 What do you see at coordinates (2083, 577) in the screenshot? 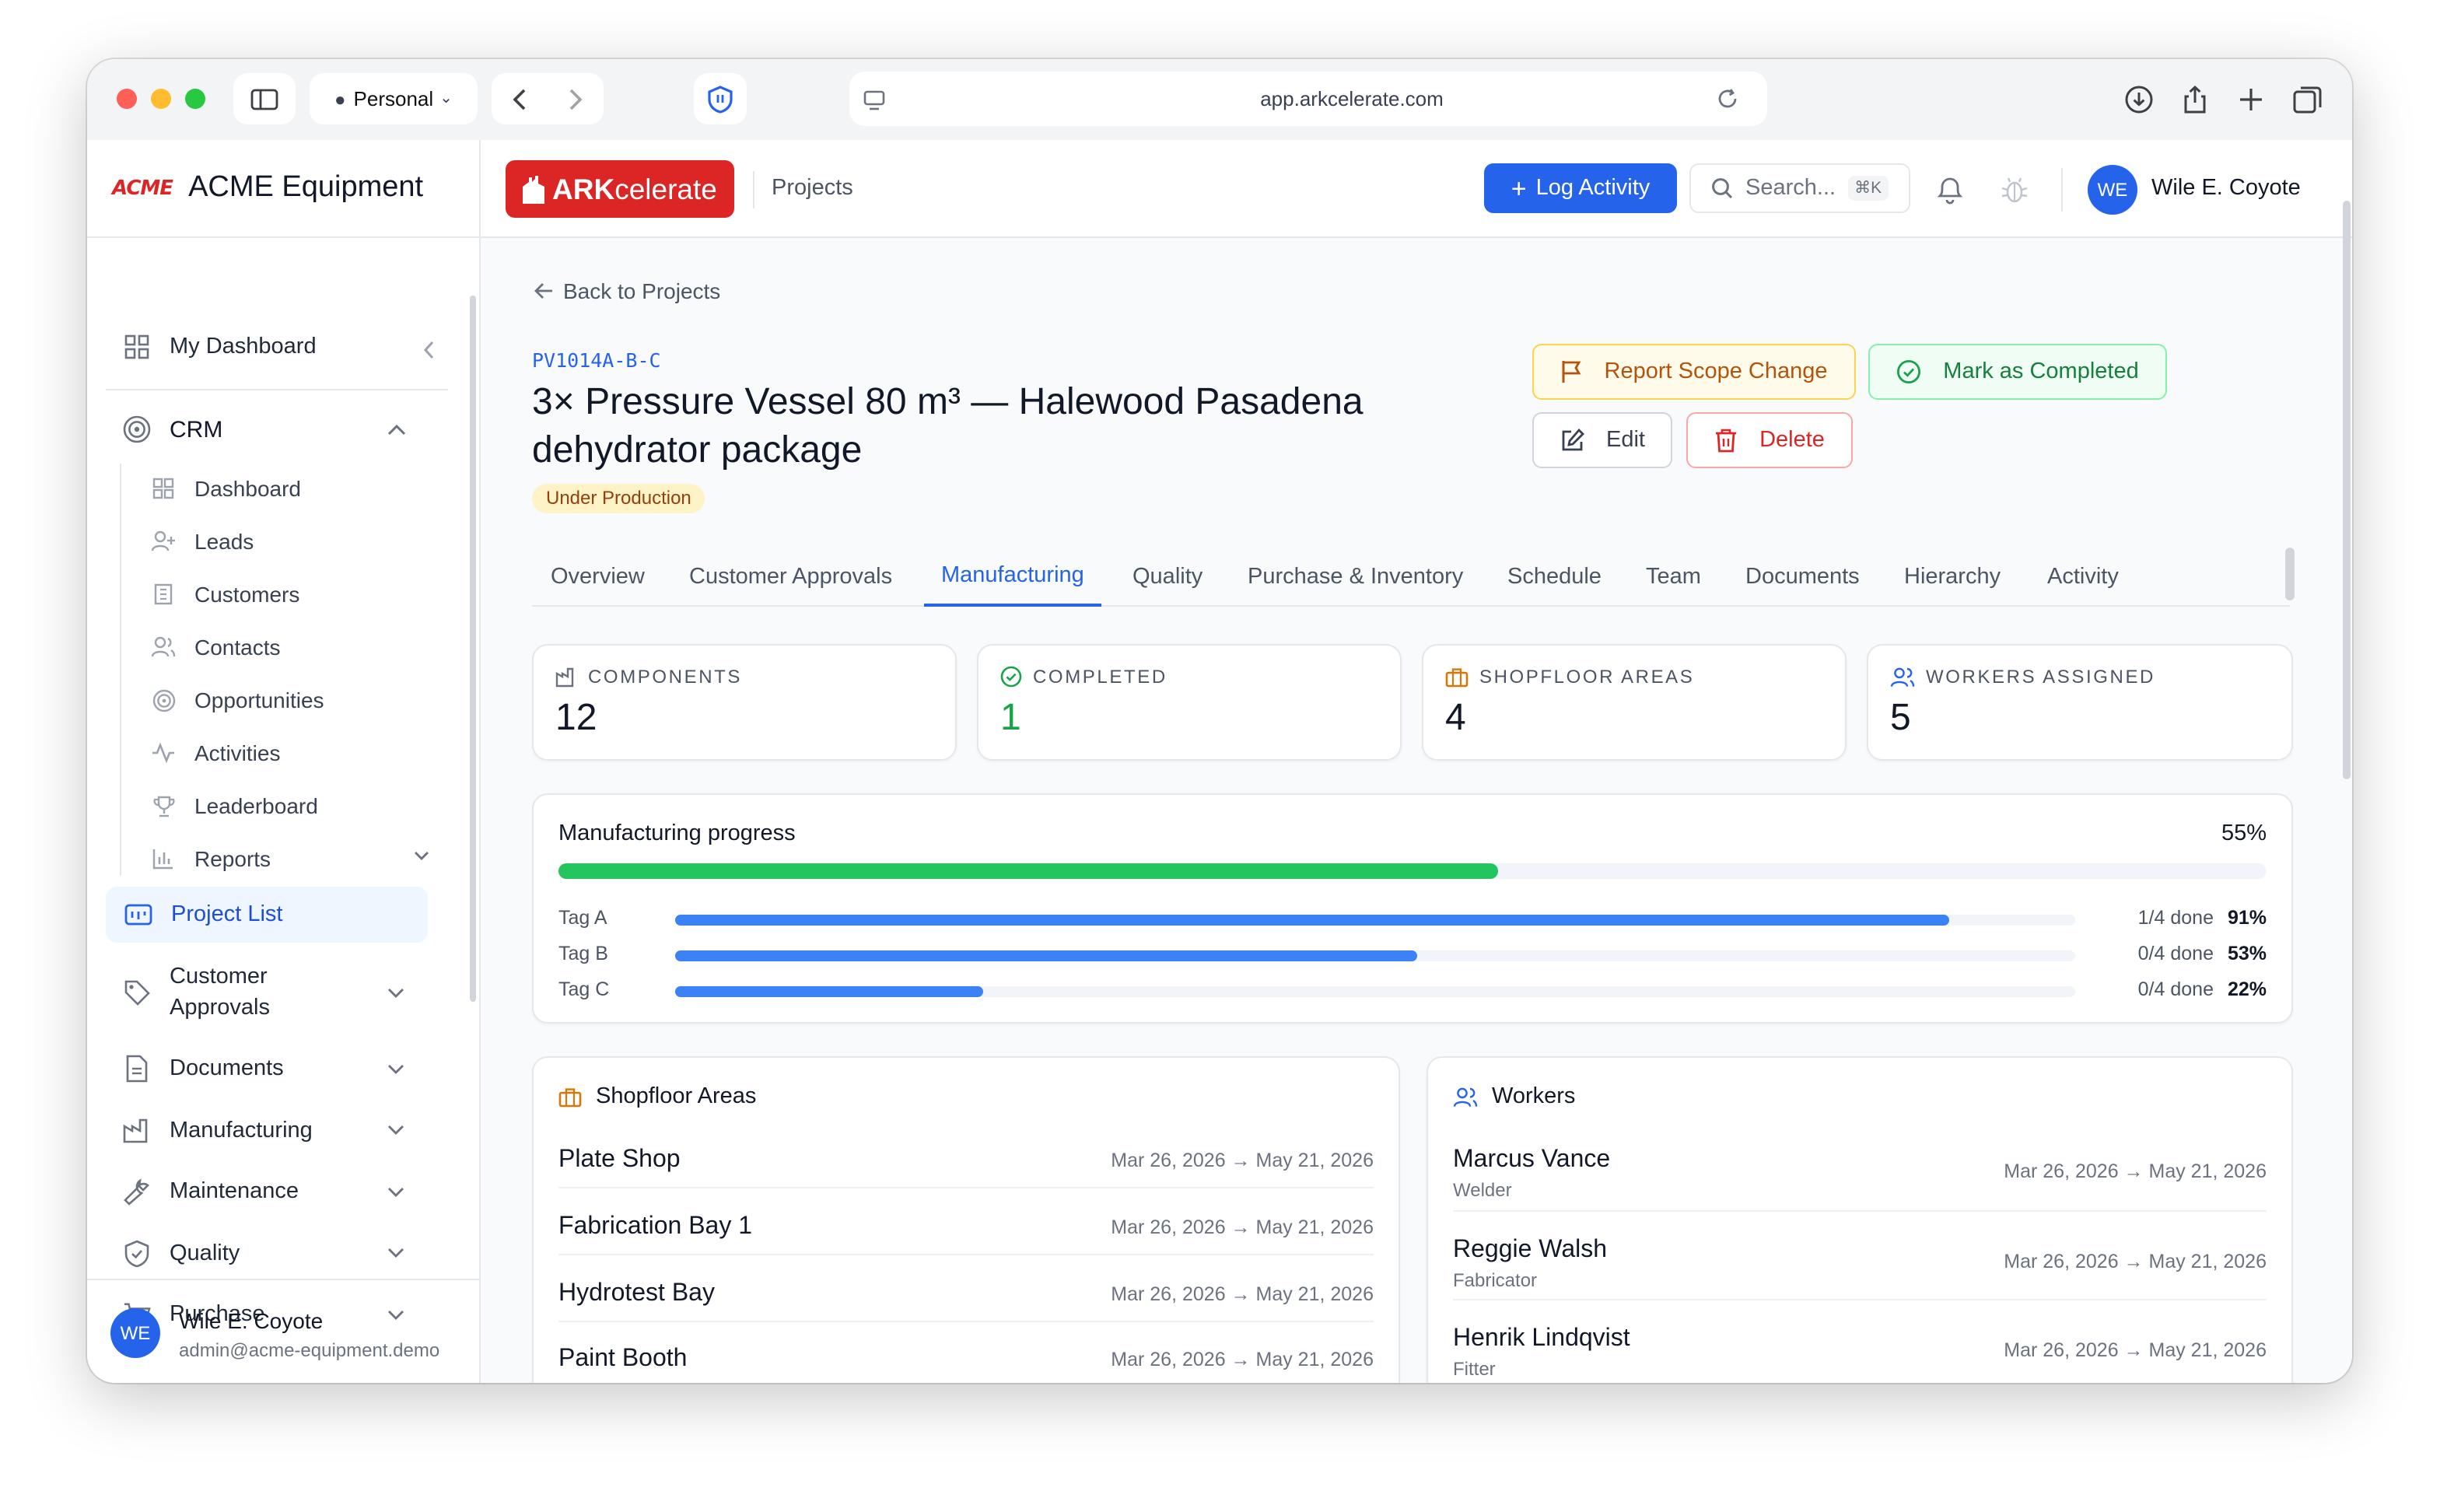
I see `tab-activity: Activity` at bounding box center [2083, 577].